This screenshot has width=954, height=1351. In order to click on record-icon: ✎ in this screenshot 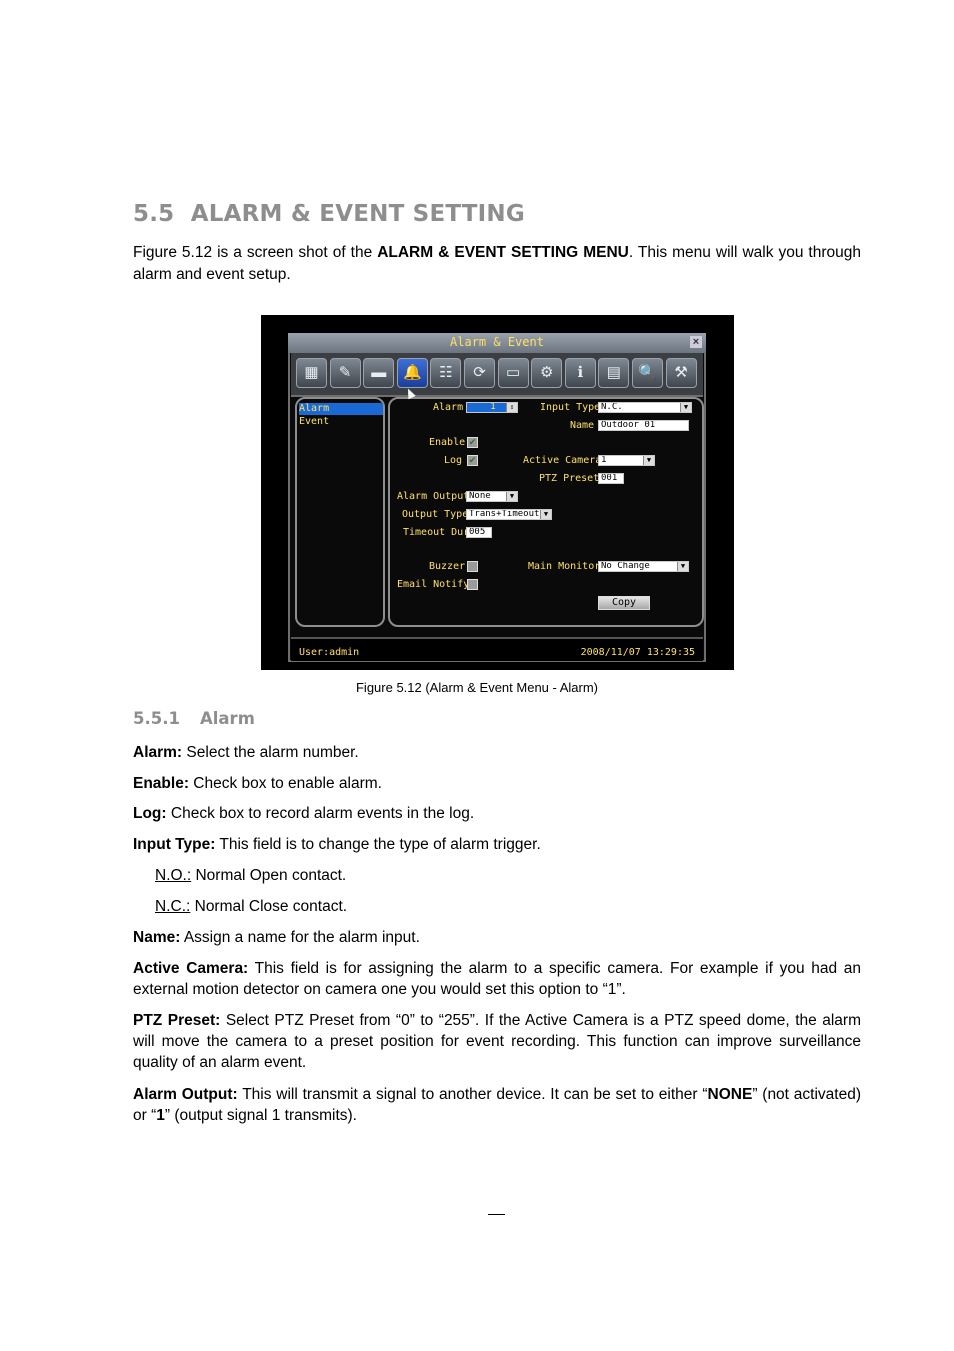, I will do `click(345, 373)`.